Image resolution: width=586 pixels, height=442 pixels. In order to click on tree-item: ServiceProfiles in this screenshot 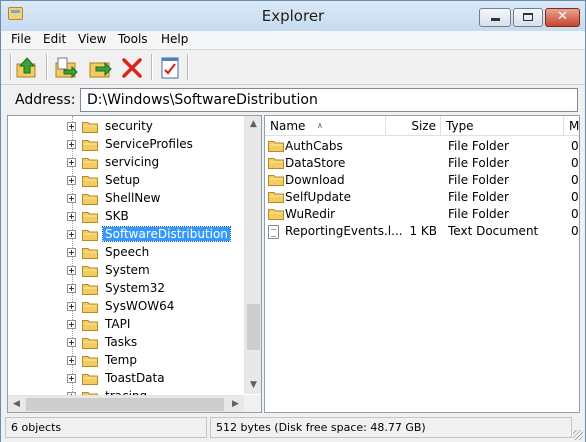, I will do `click(126, 145)`.